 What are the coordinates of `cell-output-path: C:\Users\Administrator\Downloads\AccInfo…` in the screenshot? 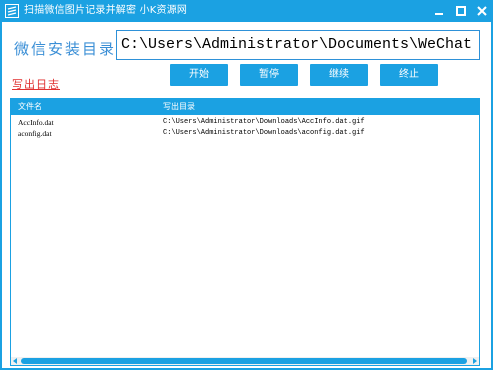 It's located at (264, 122).